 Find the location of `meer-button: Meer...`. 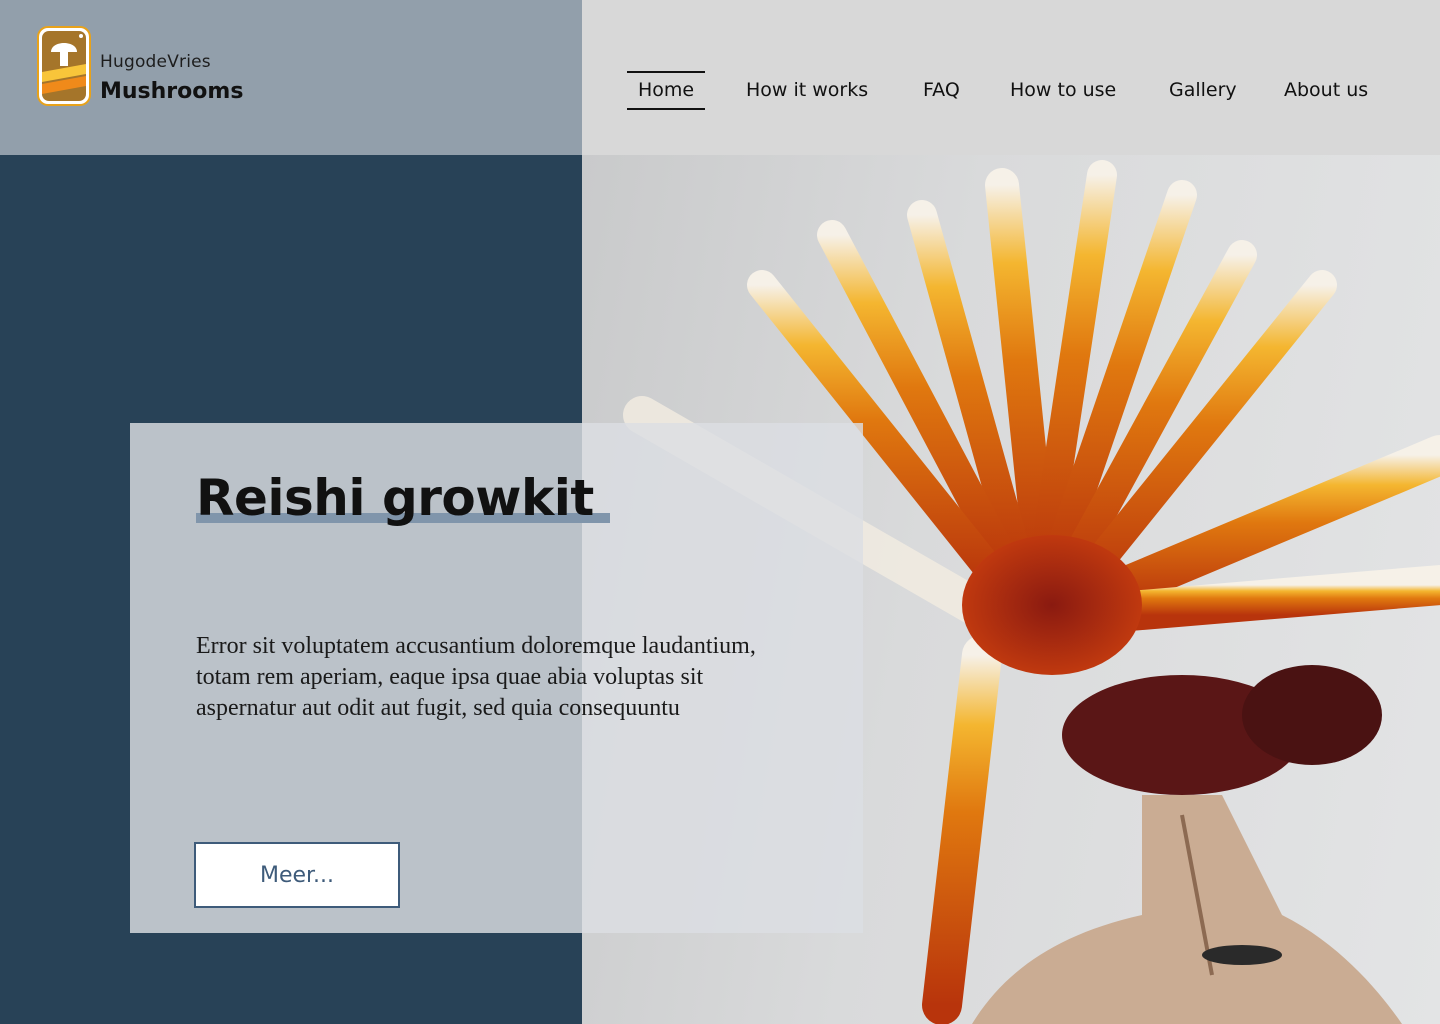

meer-button: Meer... is located at coordinates (297, 875).